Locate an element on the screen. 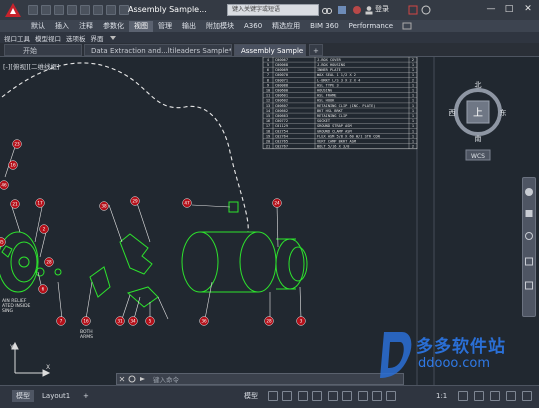 The height and width of the screenshot is (408, 539). ucs-icon is located at coordinates (31, 359).